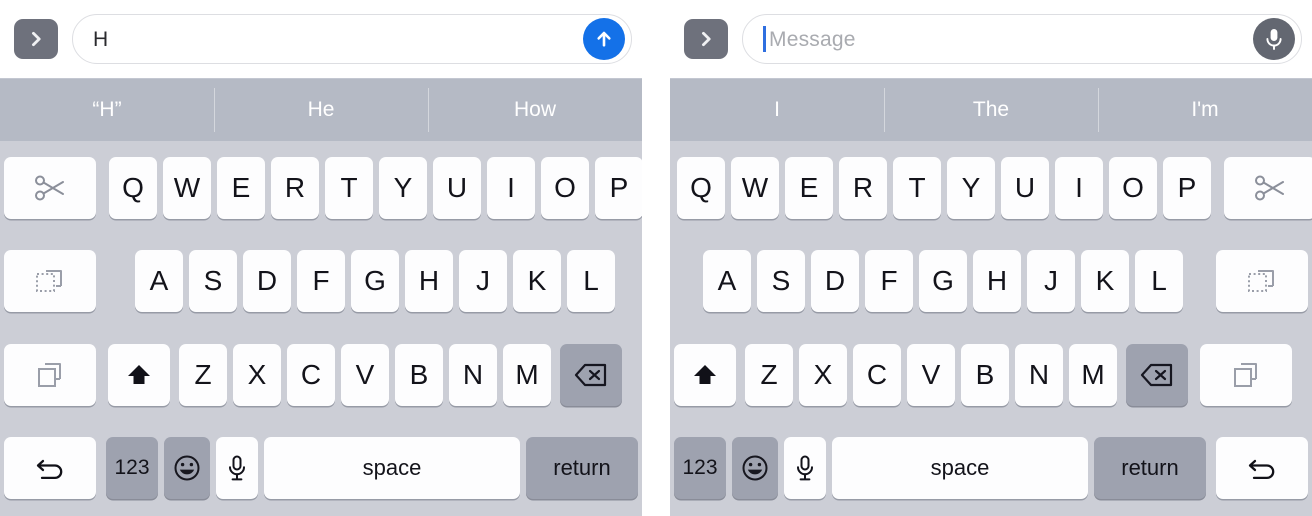 The width and height of the screenshot is (1312, 516). Describe the element at coordinates (777, 110) in the screenshot. I see `suggestion-item: I` at that location.